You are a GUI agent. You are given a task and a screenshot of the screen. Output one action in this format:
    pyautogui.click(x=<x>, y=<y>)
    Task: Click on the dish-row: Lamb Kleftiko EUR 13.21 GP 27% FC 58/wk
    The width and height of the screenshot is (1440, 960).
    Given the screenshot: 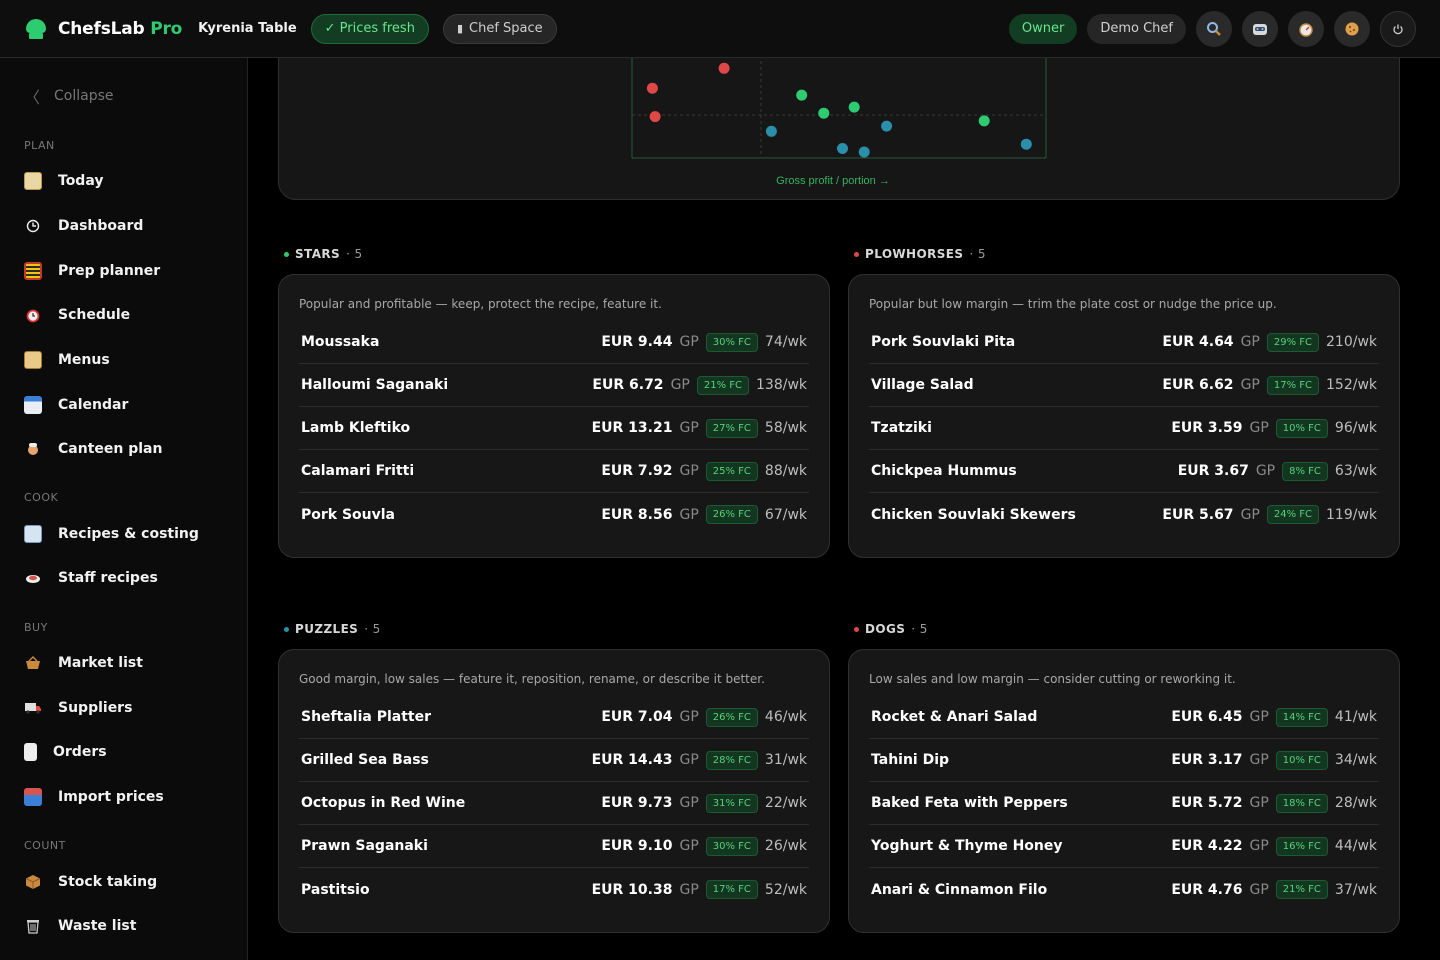 What is the action you would take?
    pyautogui.click(x=554, y=428)
    